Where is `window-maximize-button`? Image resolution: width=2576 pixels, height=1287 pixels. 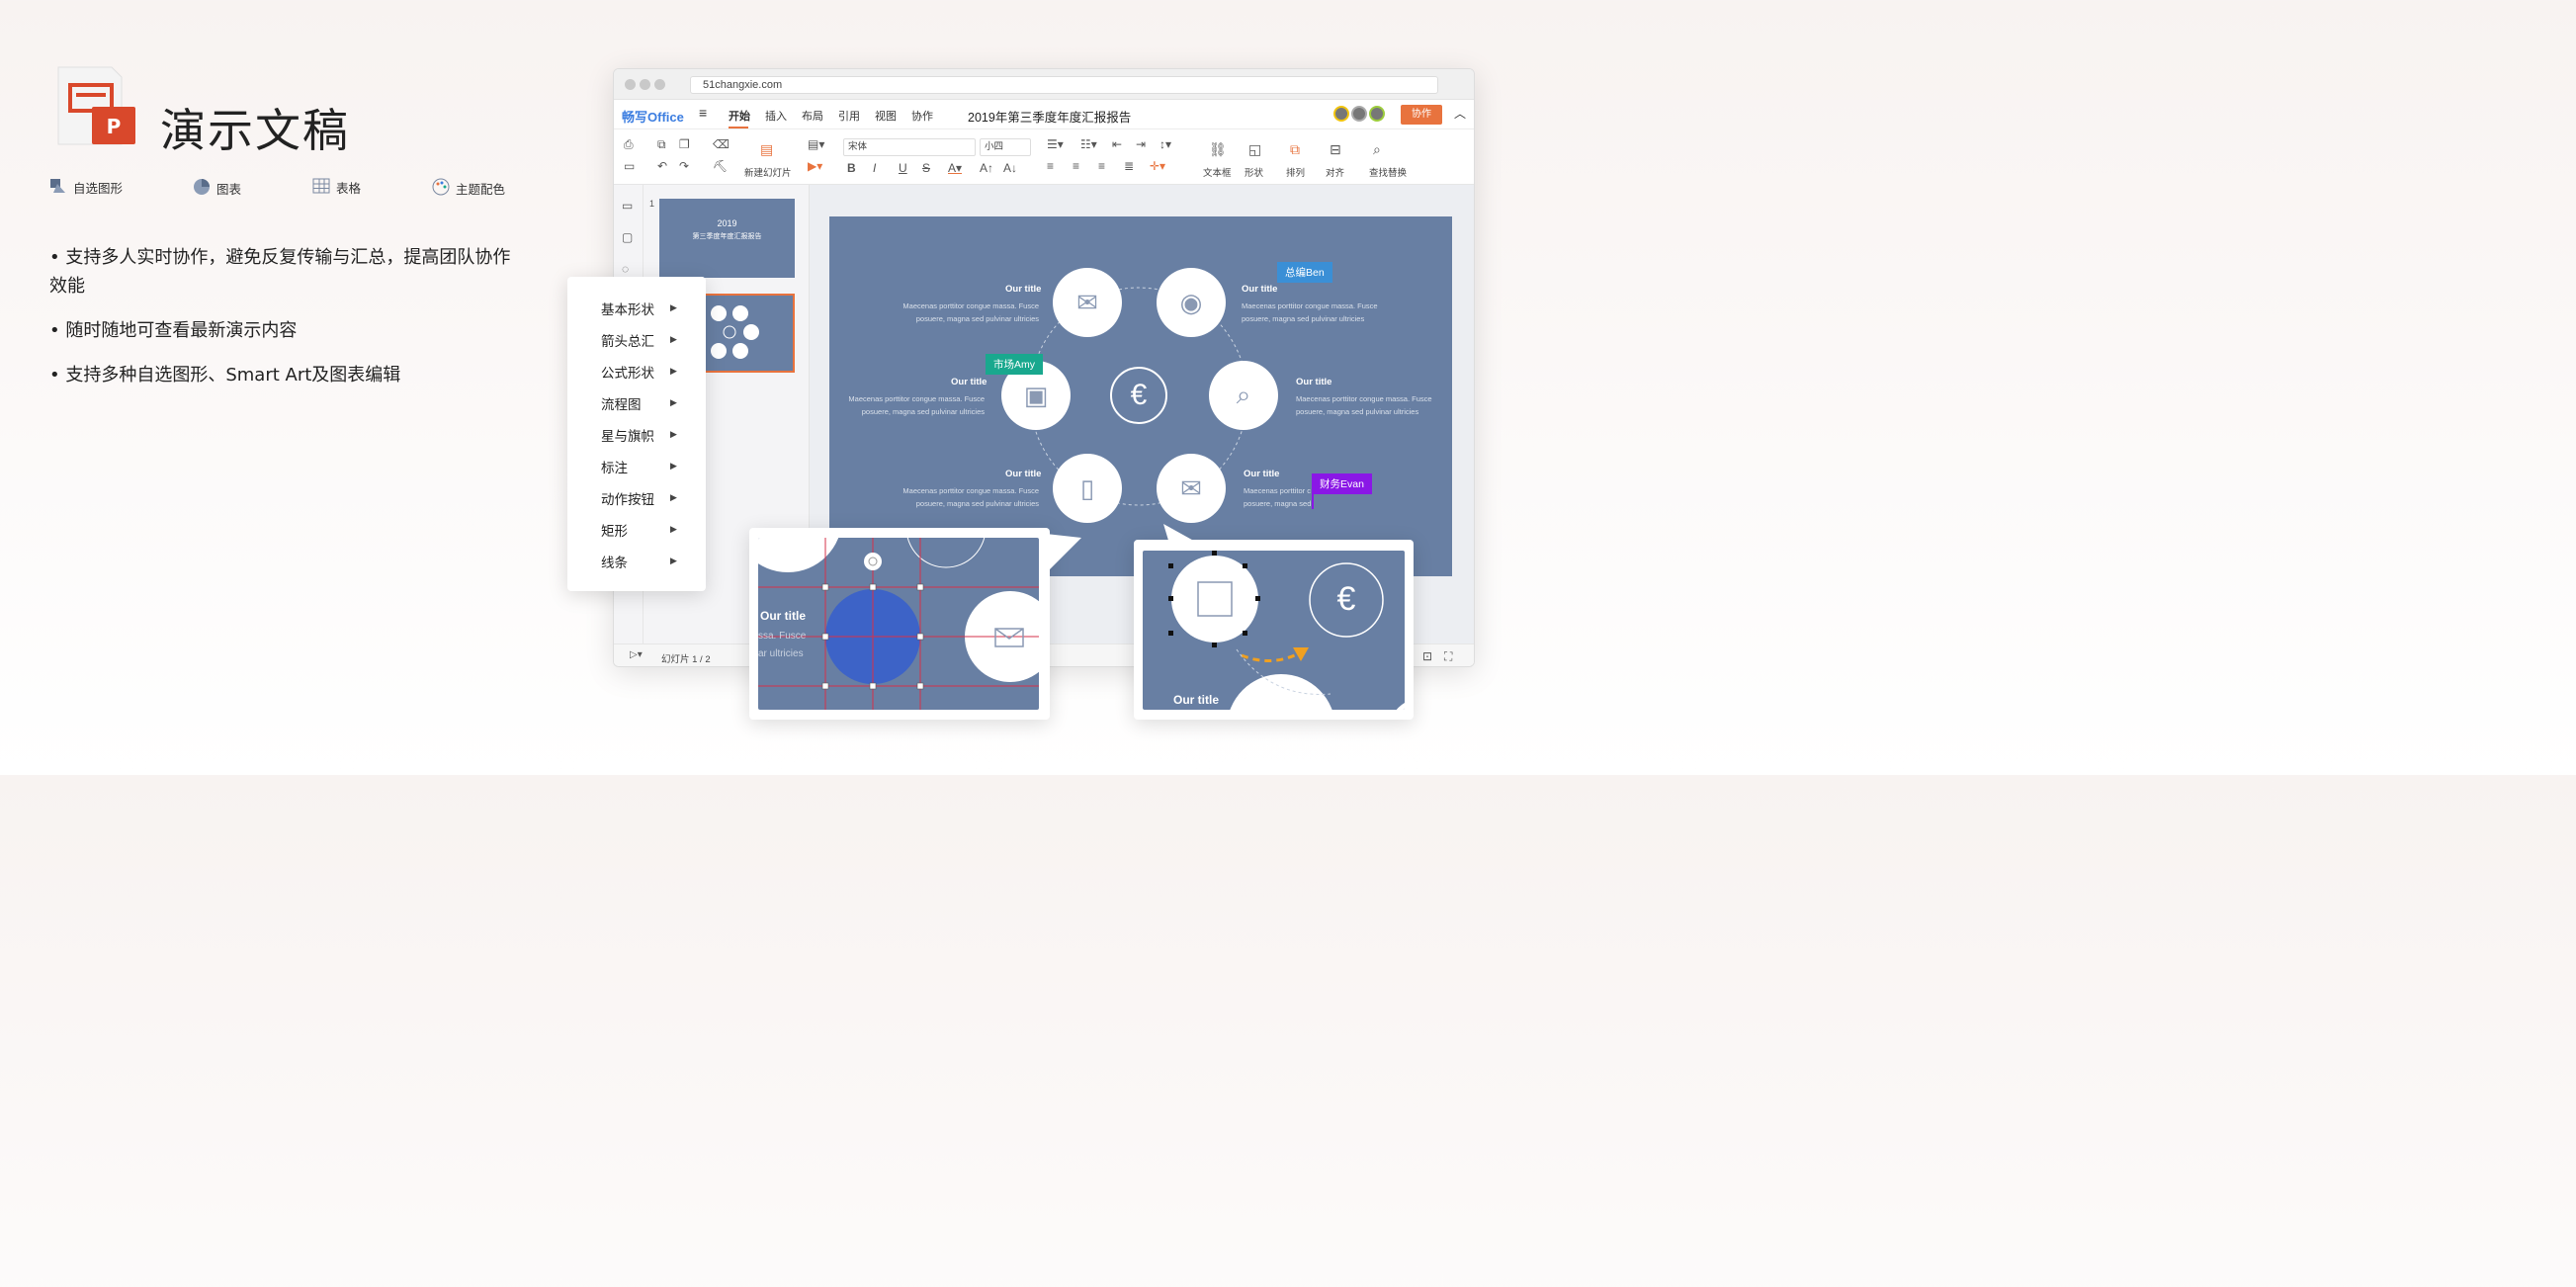
window-maximize-button is located at coordinates (659, 84).